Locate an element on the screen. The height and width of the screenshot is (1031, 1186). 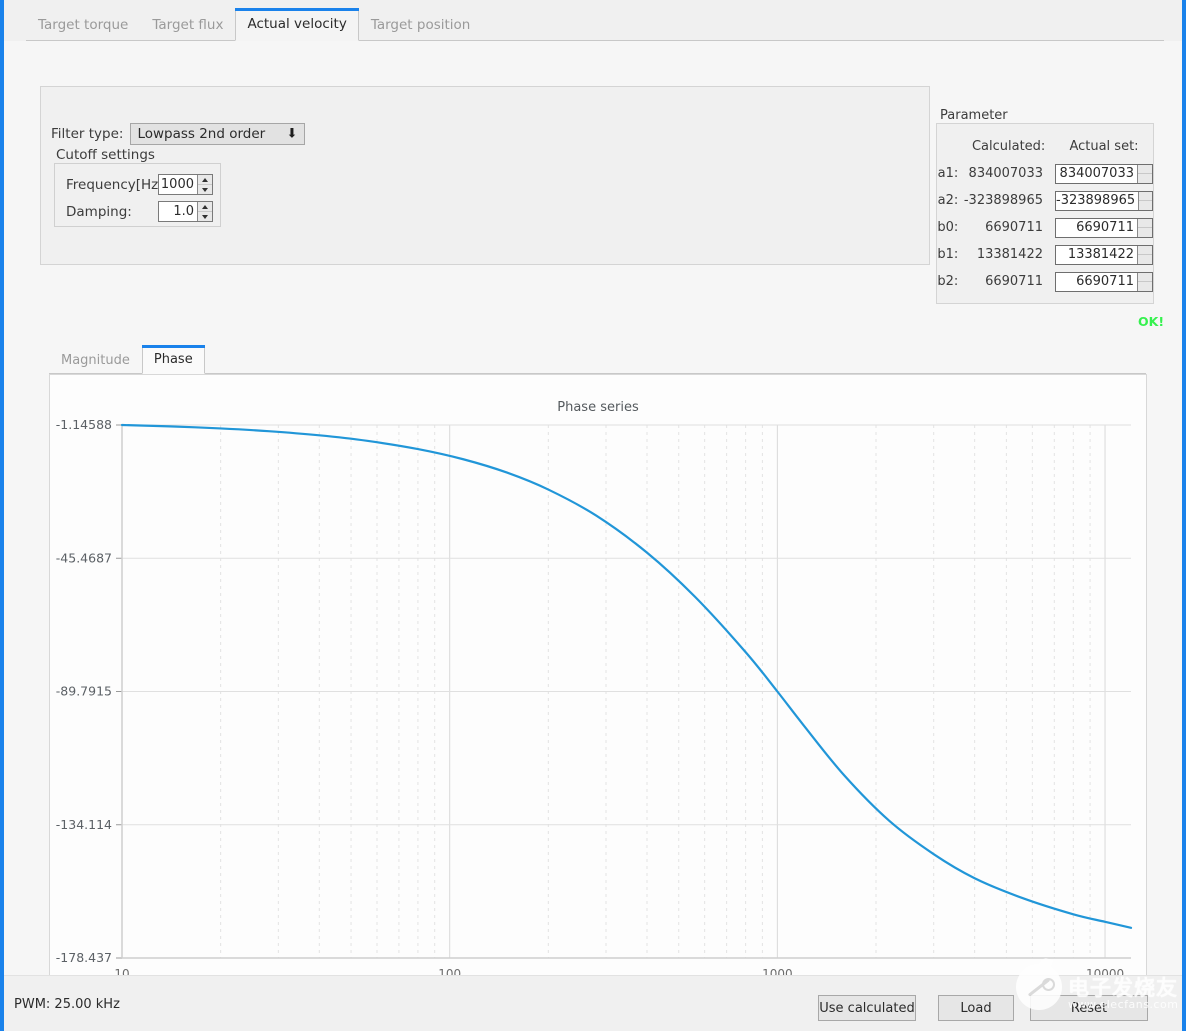
chevron-down-icon: ⬇ is located at coordinates (292, 134).